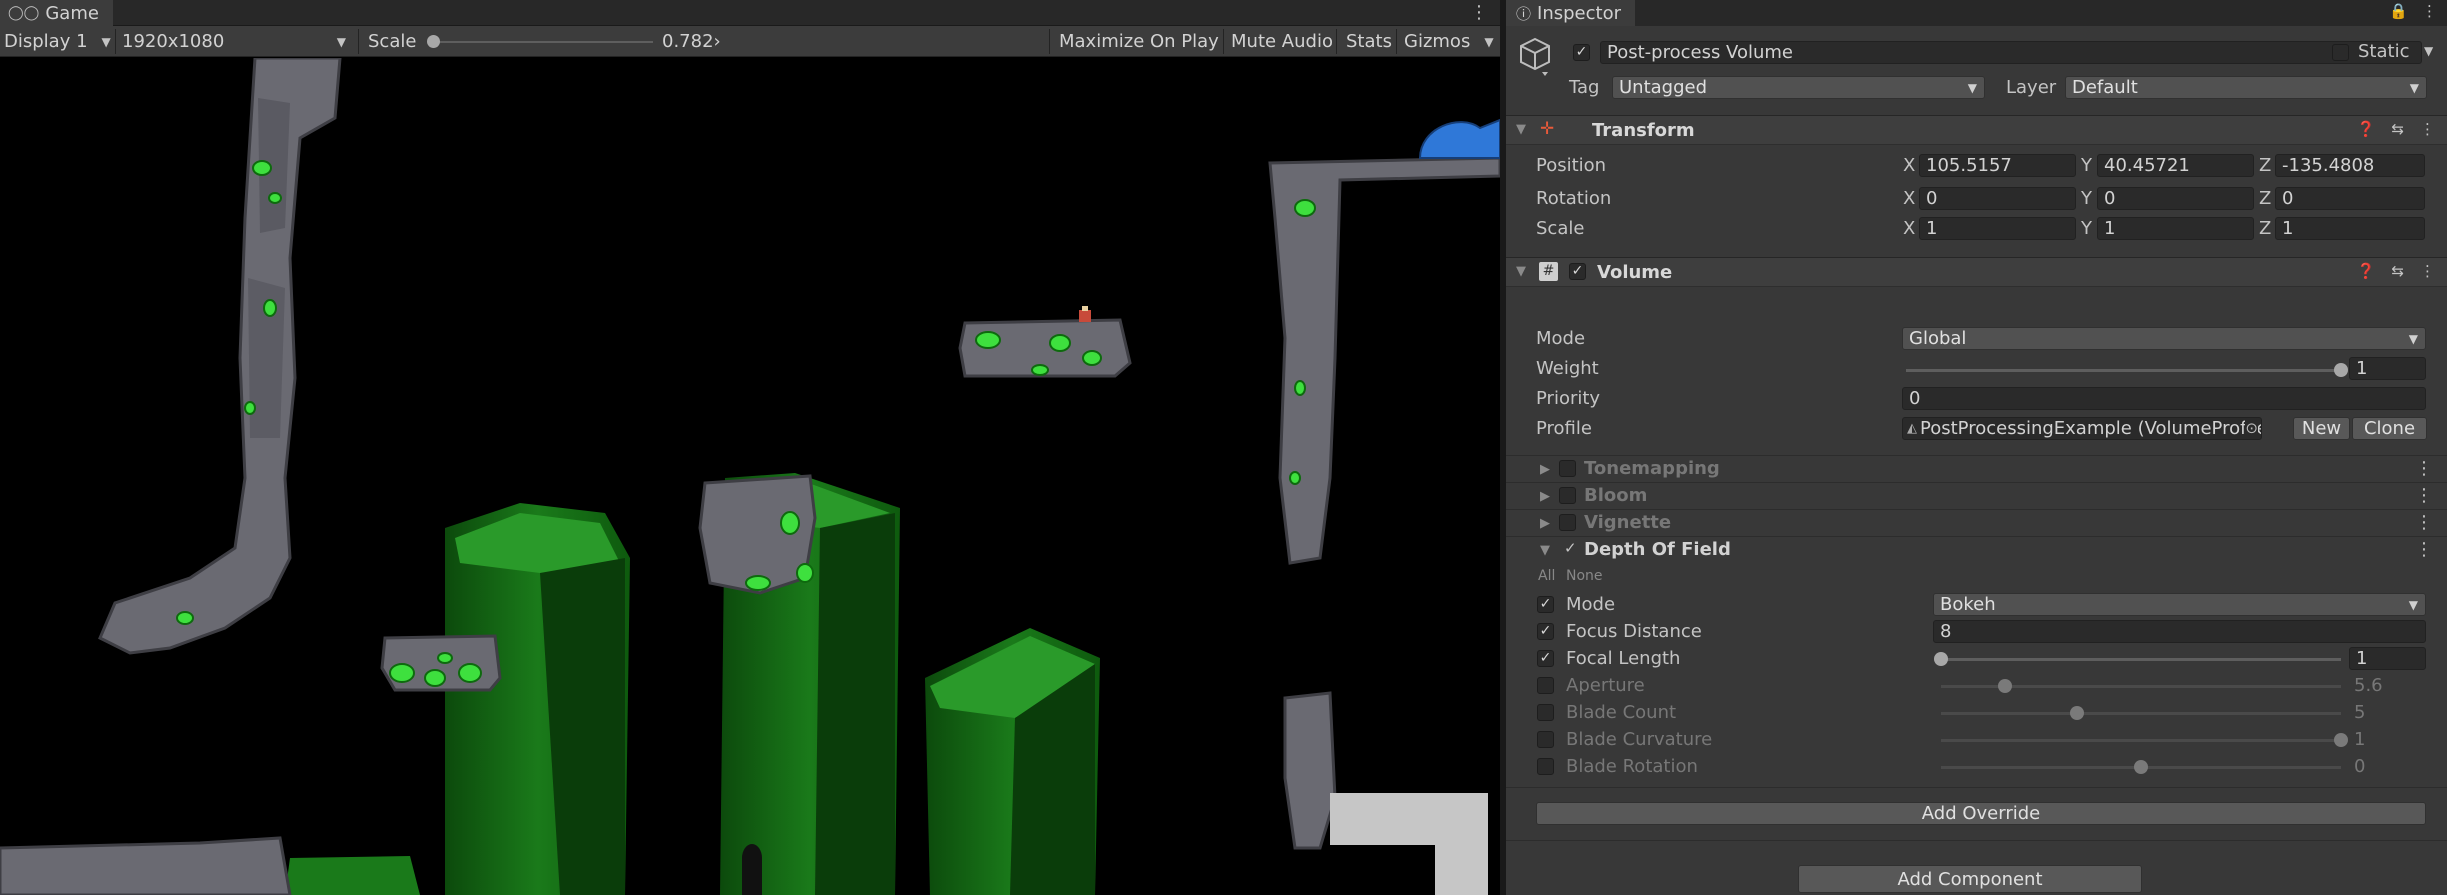 The image size is (2447, 895). Describe the element at coordinates (1584, 576) in the screenshot. I see `none-toggle: None` at that location.